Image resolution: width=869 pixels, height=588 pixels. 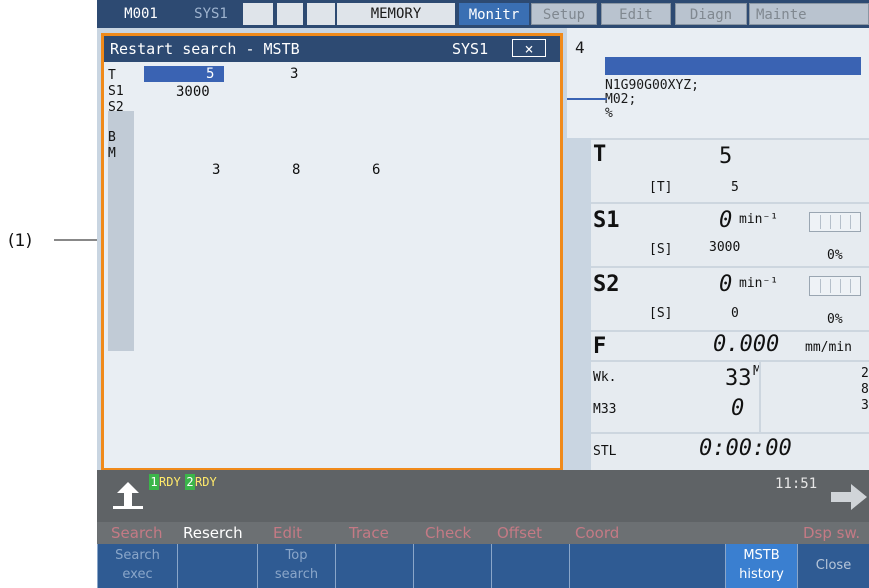 I want to click on next-arrow-icon, so click(x=850, y=497).